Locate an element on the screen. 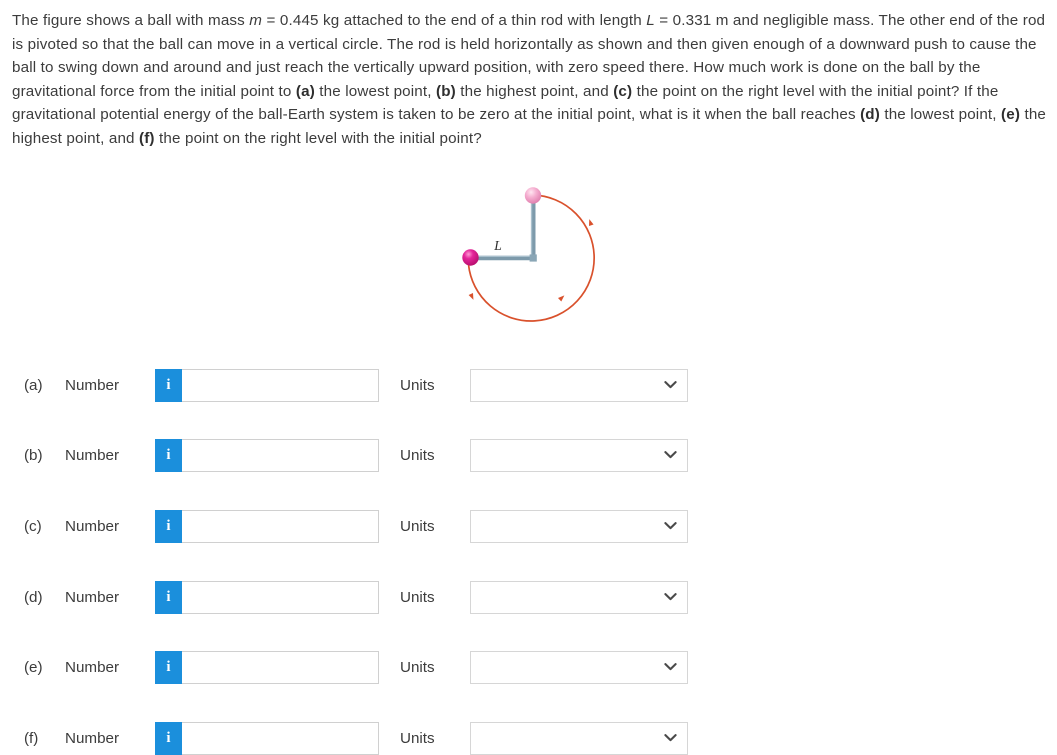 The height and width of the screenshot is (755, 1057). units-select-b: JkJNmkg is located at coordinates (579, 455).